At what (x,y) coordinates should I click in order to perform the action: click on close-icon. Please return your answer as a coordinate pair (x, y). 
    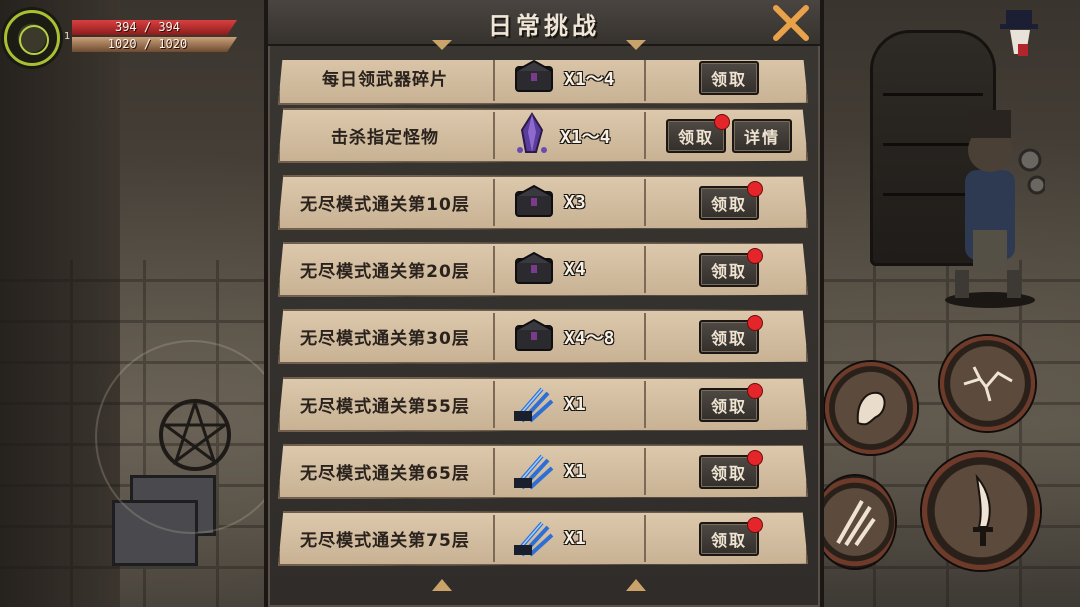
    Looking at the image, I should click on (791, 23).